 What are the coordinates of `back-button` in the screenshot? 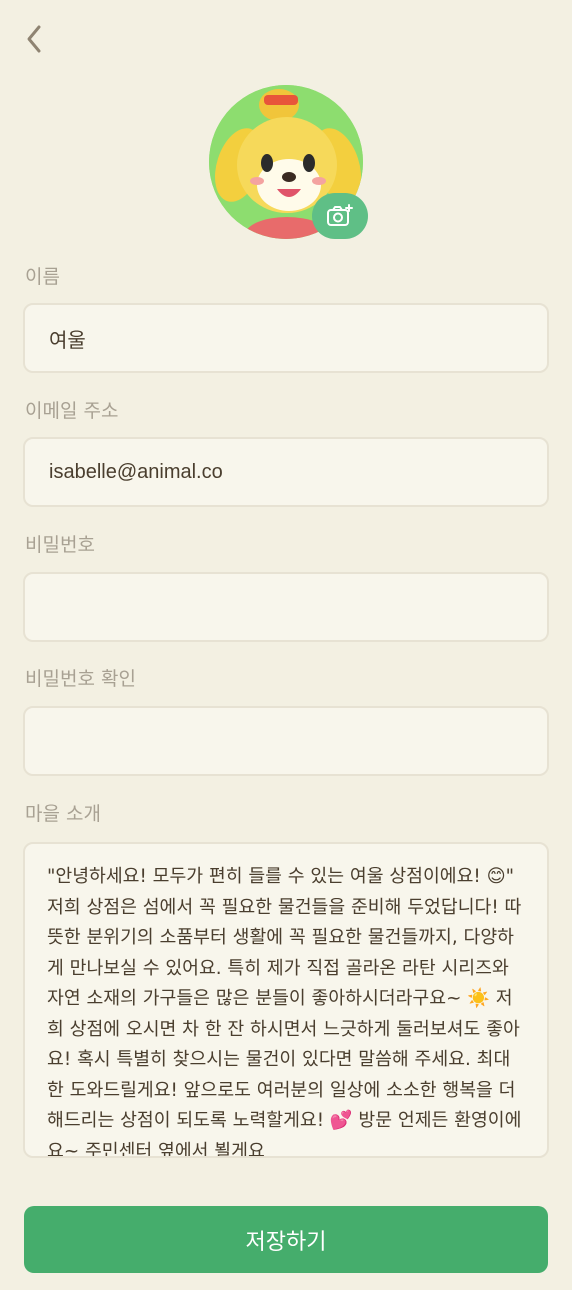 It's located at (34, 39).